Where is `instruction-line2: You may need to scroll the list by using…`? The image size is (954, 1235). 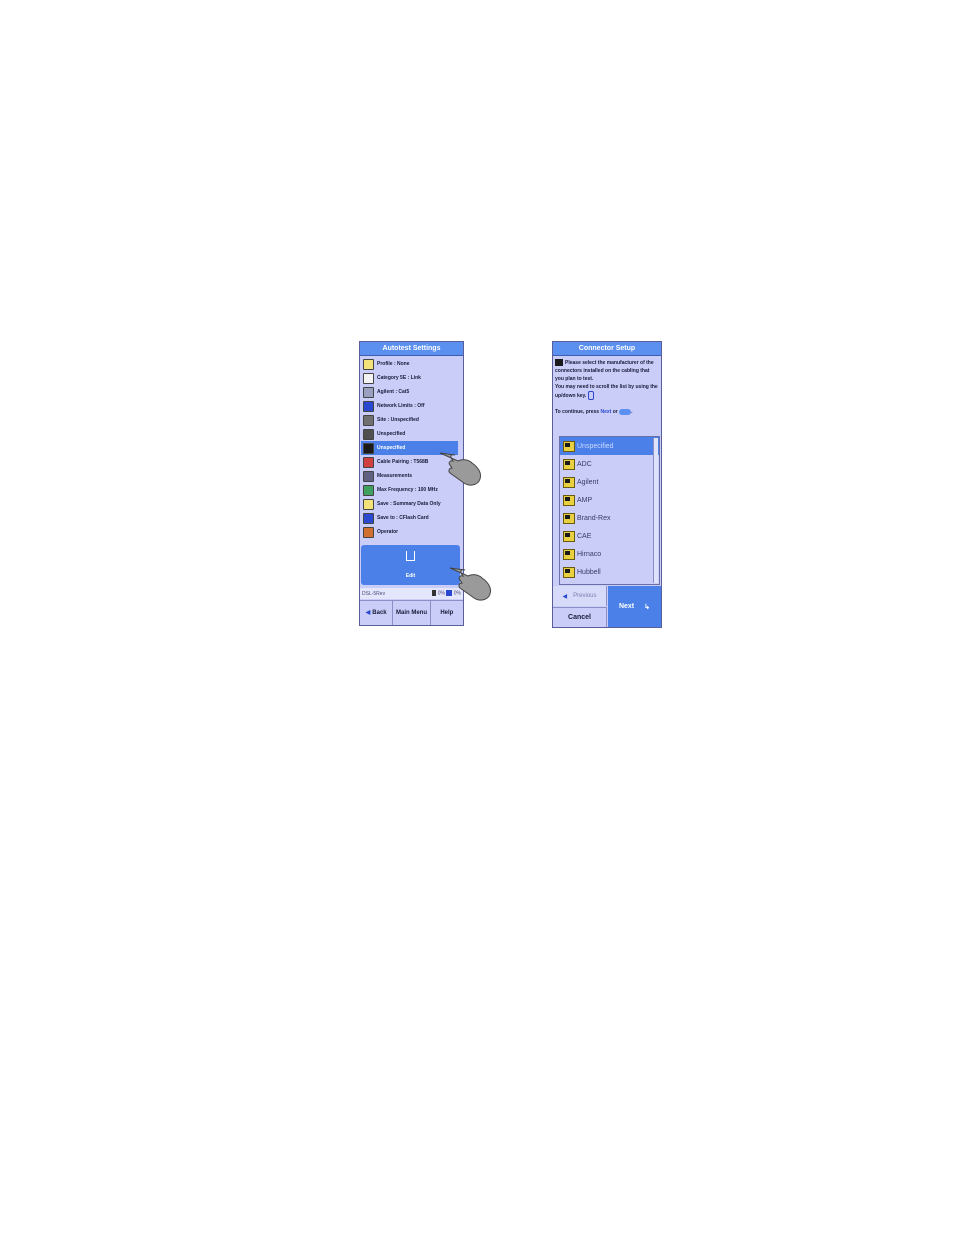
instruction-line2: You may need to scroll the list by using… is located at coordinates (606, 391).